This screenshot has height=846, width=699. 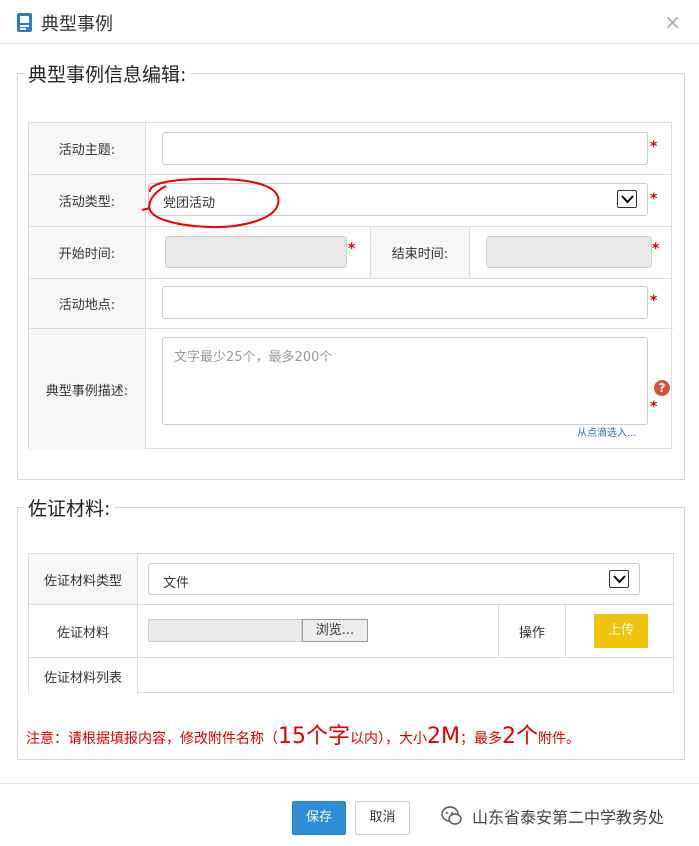 I want to click on location-row: 活动地点: *, so click(x=351, y=303).